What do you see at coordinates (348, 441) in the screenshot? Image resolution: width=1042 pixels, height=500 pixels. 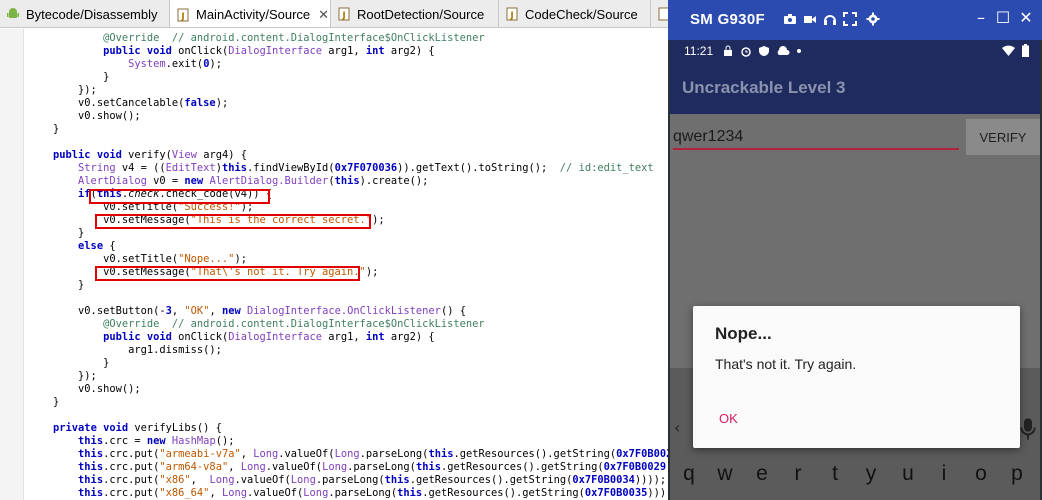 I see `code-line: this.crc = new HashMap();` at bounding box center [348, 441].